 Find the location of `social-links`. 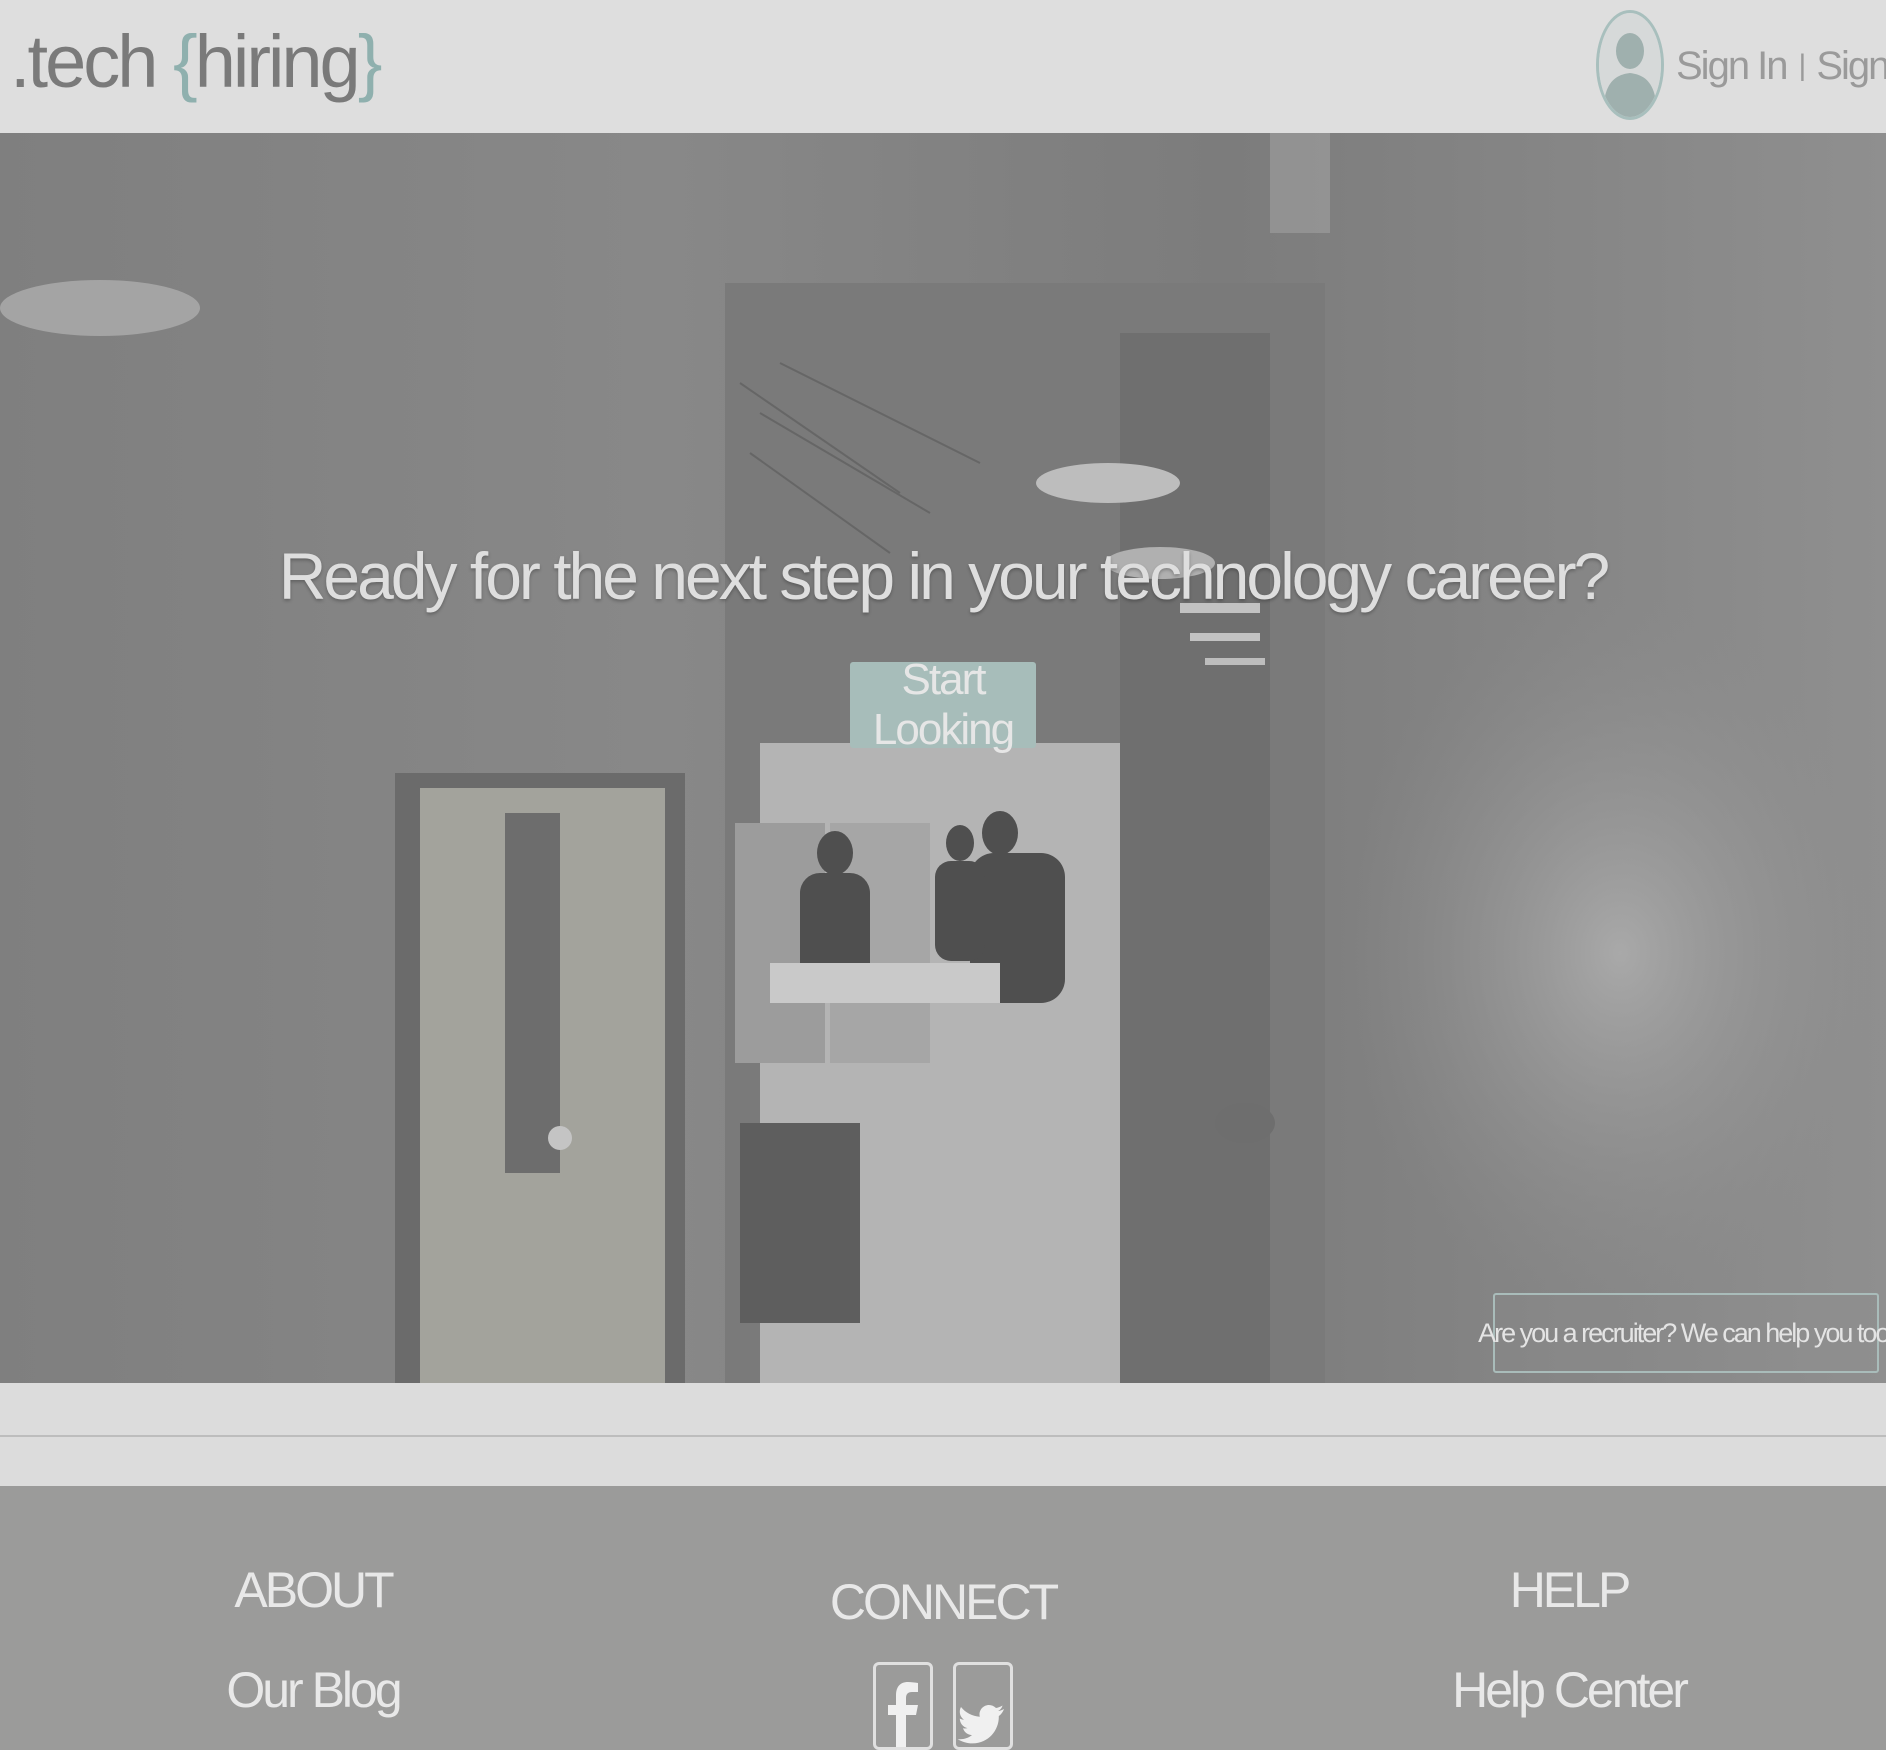

social-links is located at coordinates (943, 1706).